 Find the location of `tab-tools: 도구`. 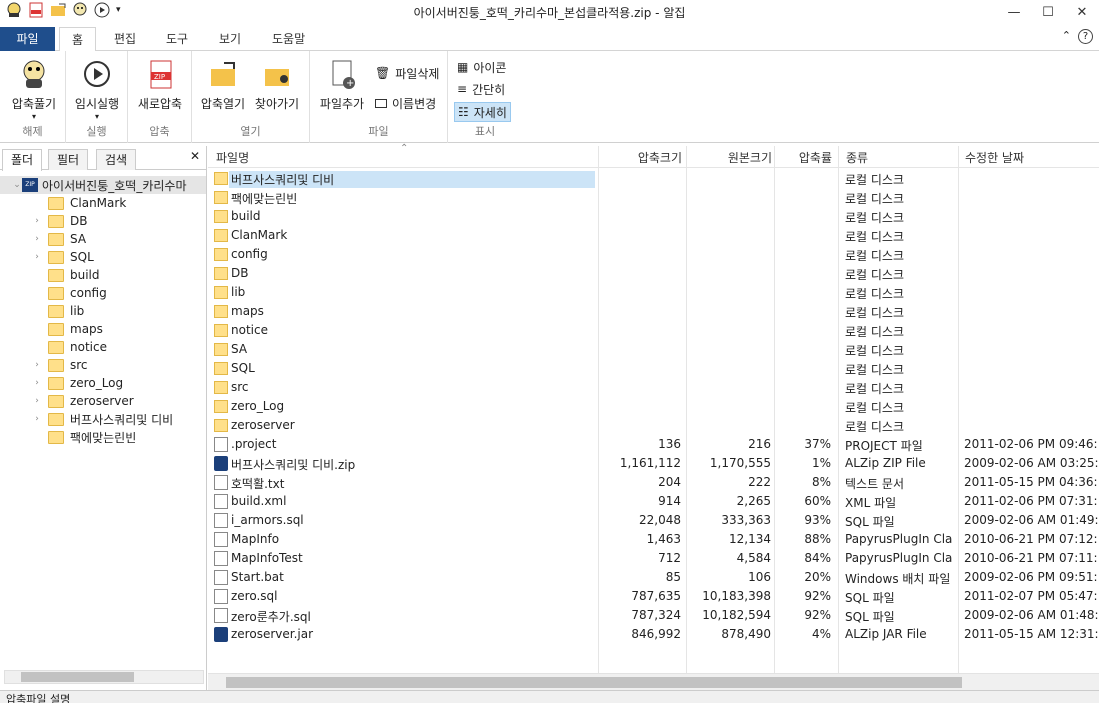

tab-tools: 도구 is located at coordinates (177, 39).